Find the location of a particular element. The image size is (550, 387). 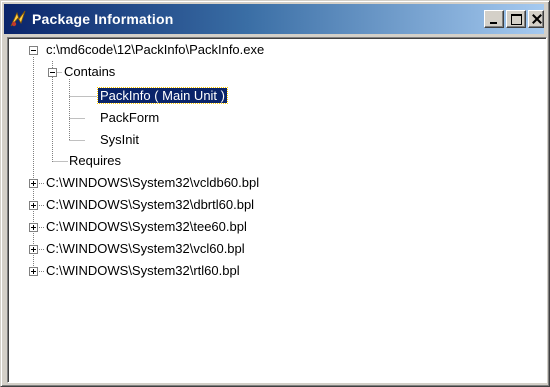

tree-node-unit: PackForm is located at coordinates (129, 118).